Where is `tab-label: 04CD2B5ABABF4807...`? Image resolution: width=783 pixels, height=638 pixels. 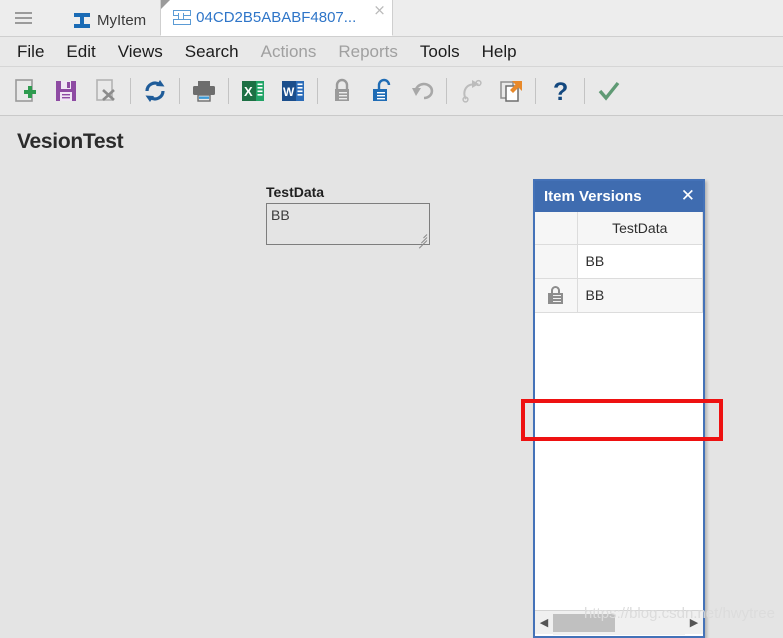
tab-label: 04CD2B5ABABF4807... is located at coordinates (276, 17).